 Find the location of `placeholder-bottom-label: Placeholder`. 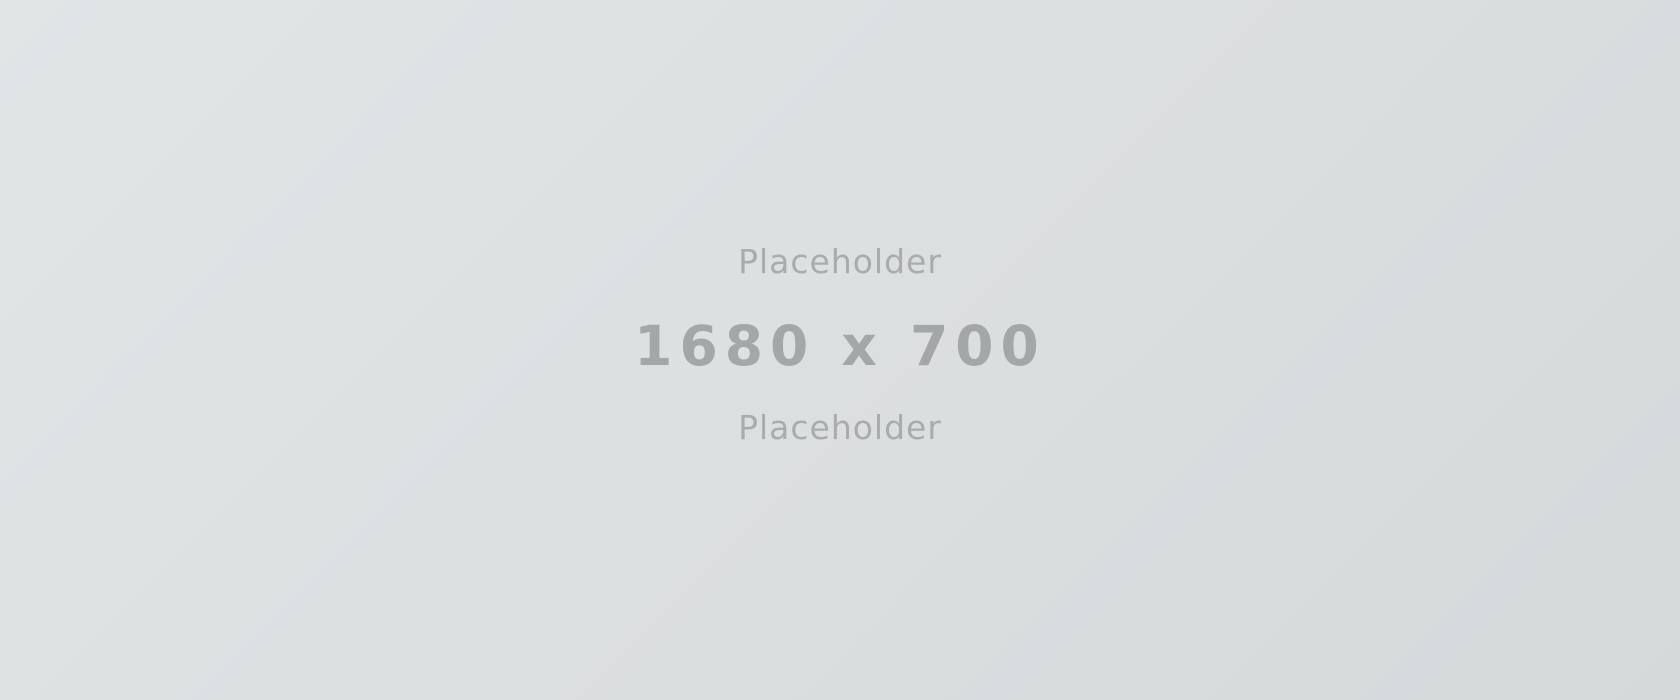

placeholder-bottom-label: Placeholder is located at coordinates (840, 427).